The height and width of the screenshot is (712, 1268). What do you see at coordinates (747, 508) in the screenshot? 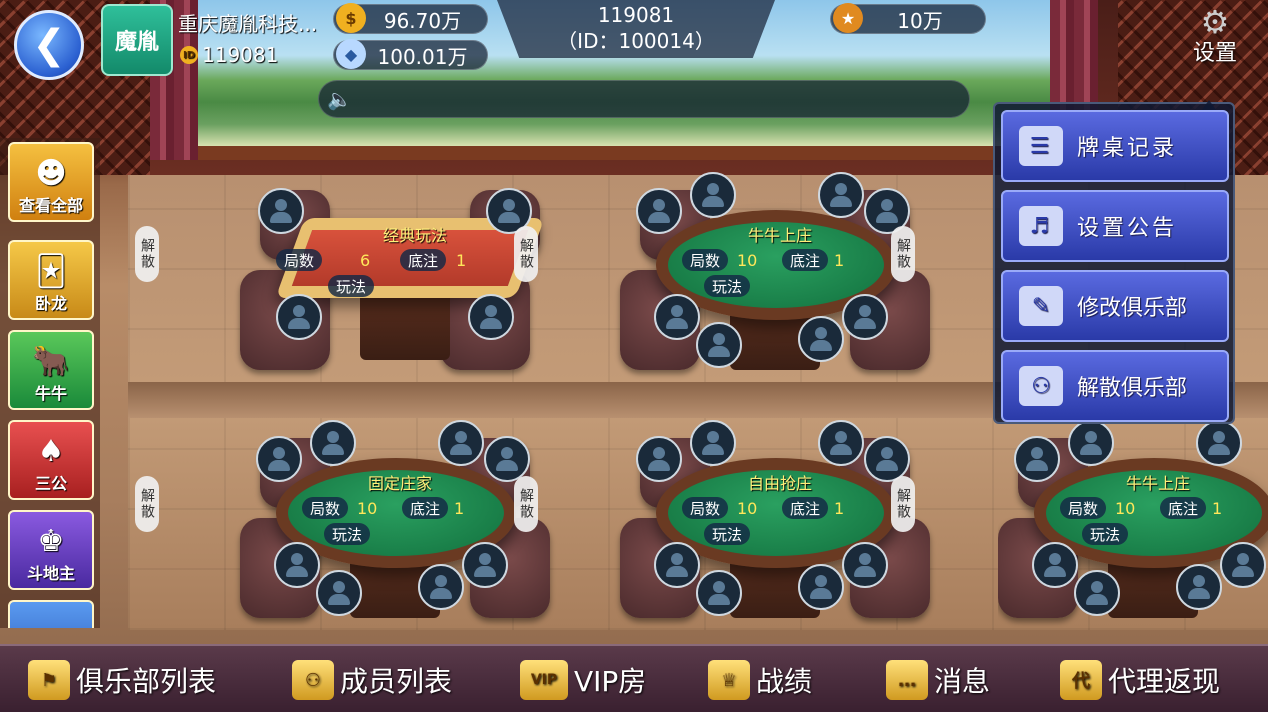
I see `rounds-value: 10` at bounding box center [747, 508].